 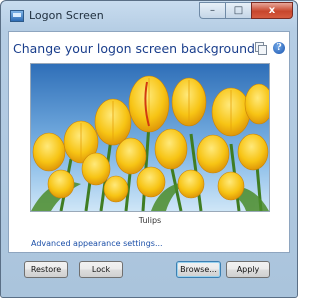 I want to click on apply-button: Apply, so click(x=248, y=269).